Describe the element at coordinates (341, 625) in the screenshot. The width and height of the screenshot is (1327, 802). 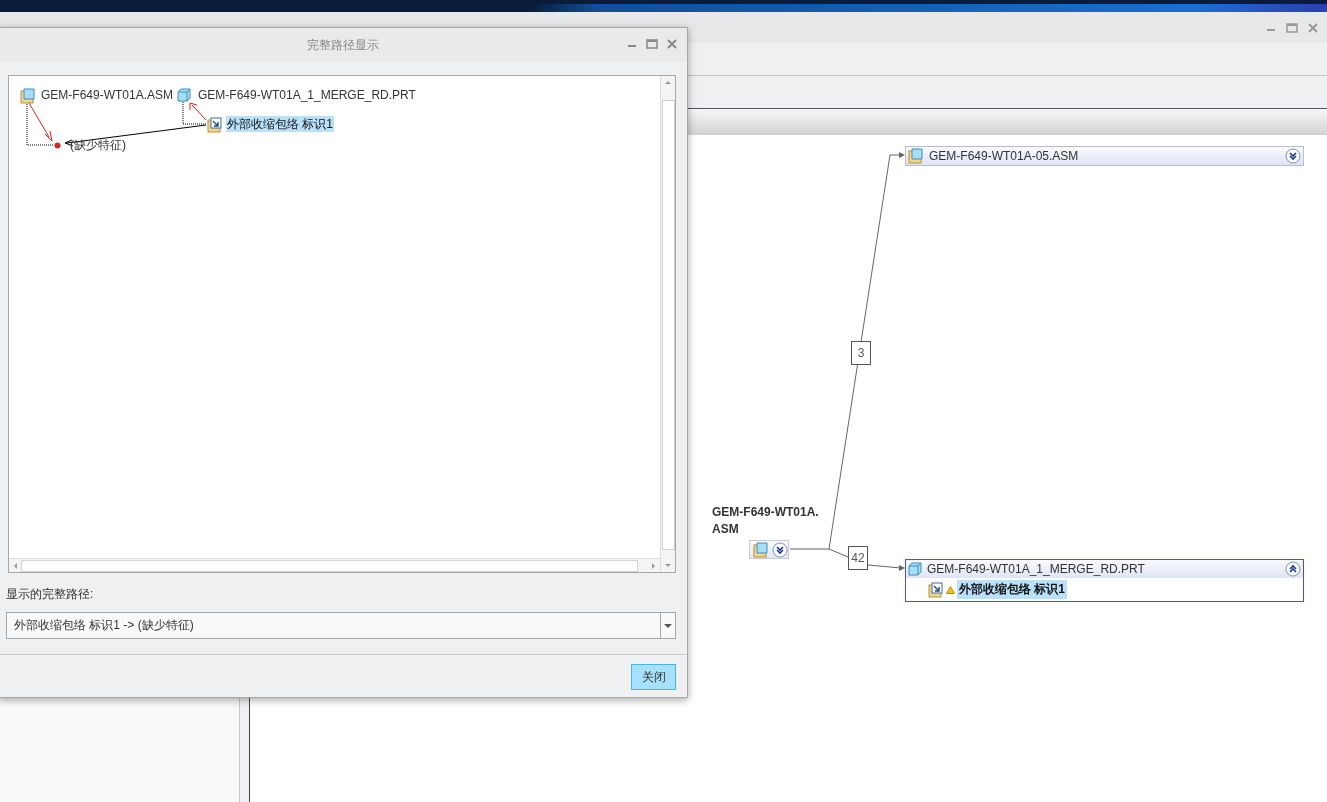
I see `path-dropdown: 外部收缩包络 标识1 -> (缺少特征)` at that location.